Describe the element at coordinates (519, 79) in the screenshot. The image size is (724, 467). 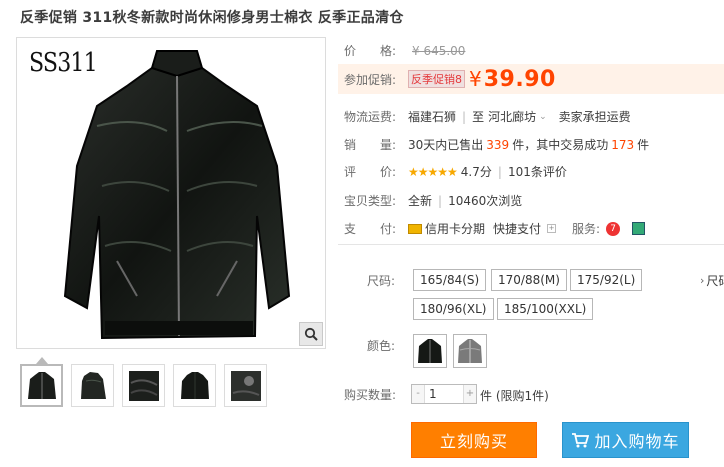
I see `promo-price: 39.90` at that location.